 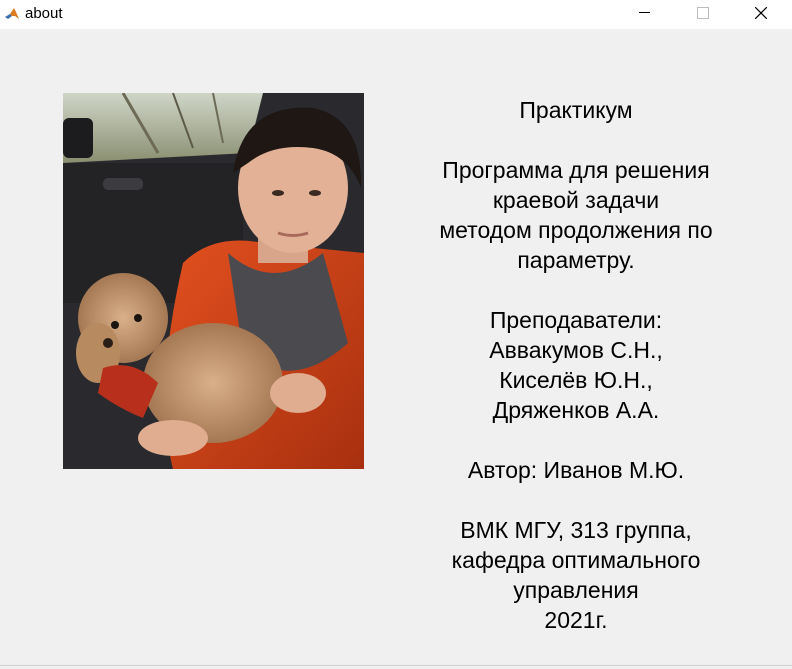 What do you see at coordinates (12, 14) in the screenshot?
I see `matlab-icon` at bounding box center [12, 14].